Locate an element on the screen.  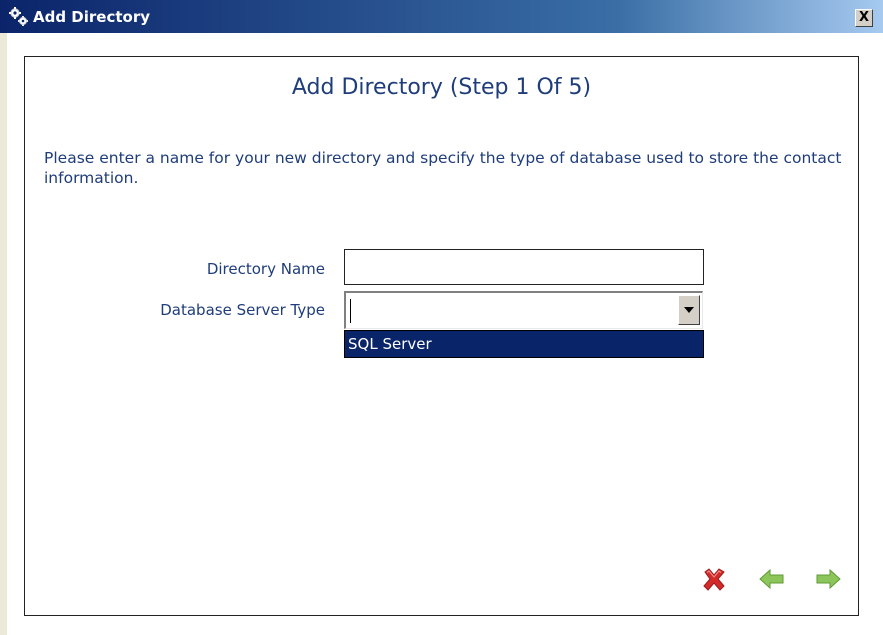
directory-name-label: Directory Name is located at coordinates (265, 269).